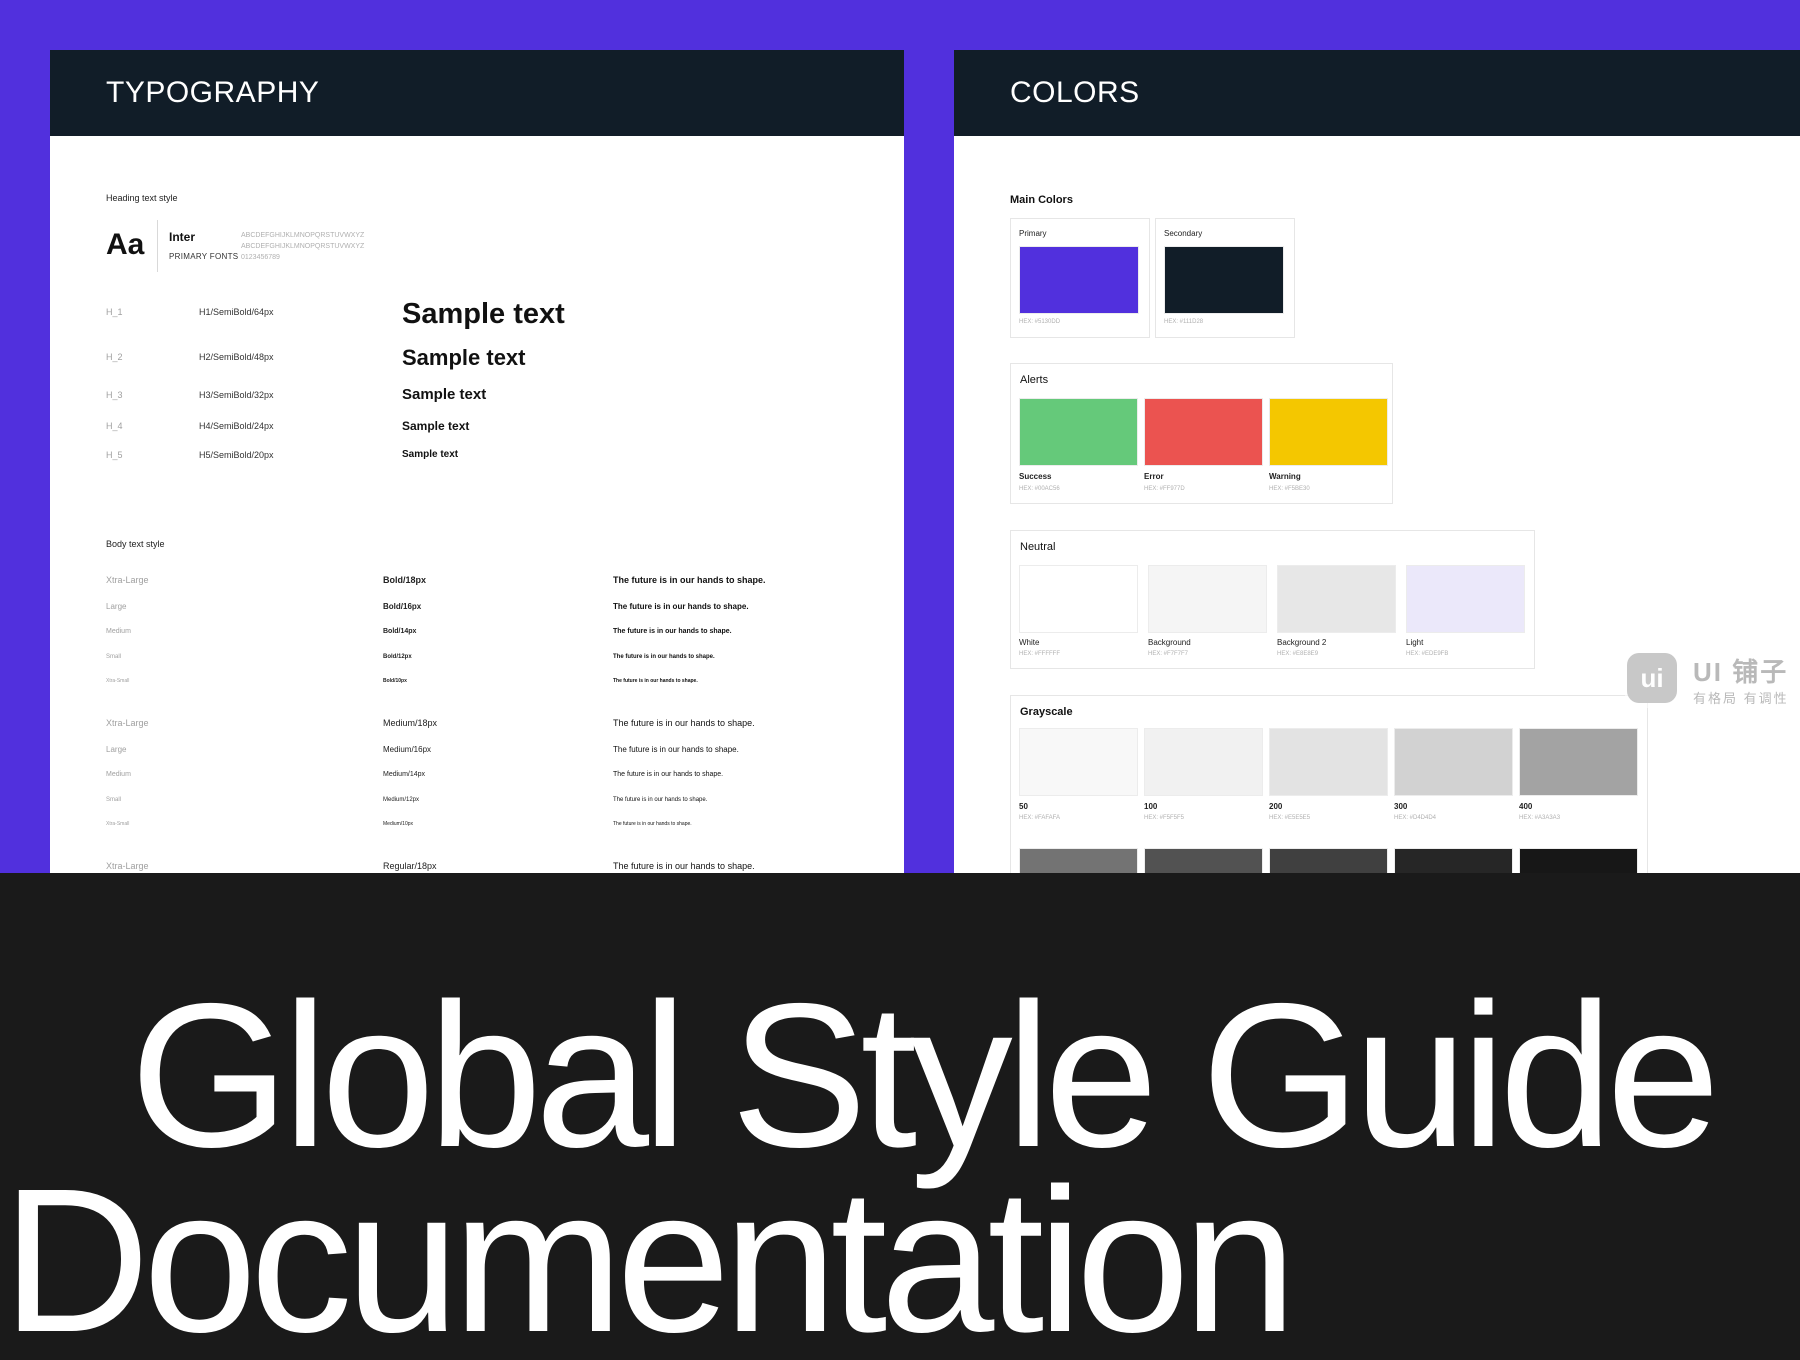 This screenshot has width=1800, height=1360. Describe the element at coordinates (1526, 806) in the screenshot. I see `swatch-name: 400` at that location.